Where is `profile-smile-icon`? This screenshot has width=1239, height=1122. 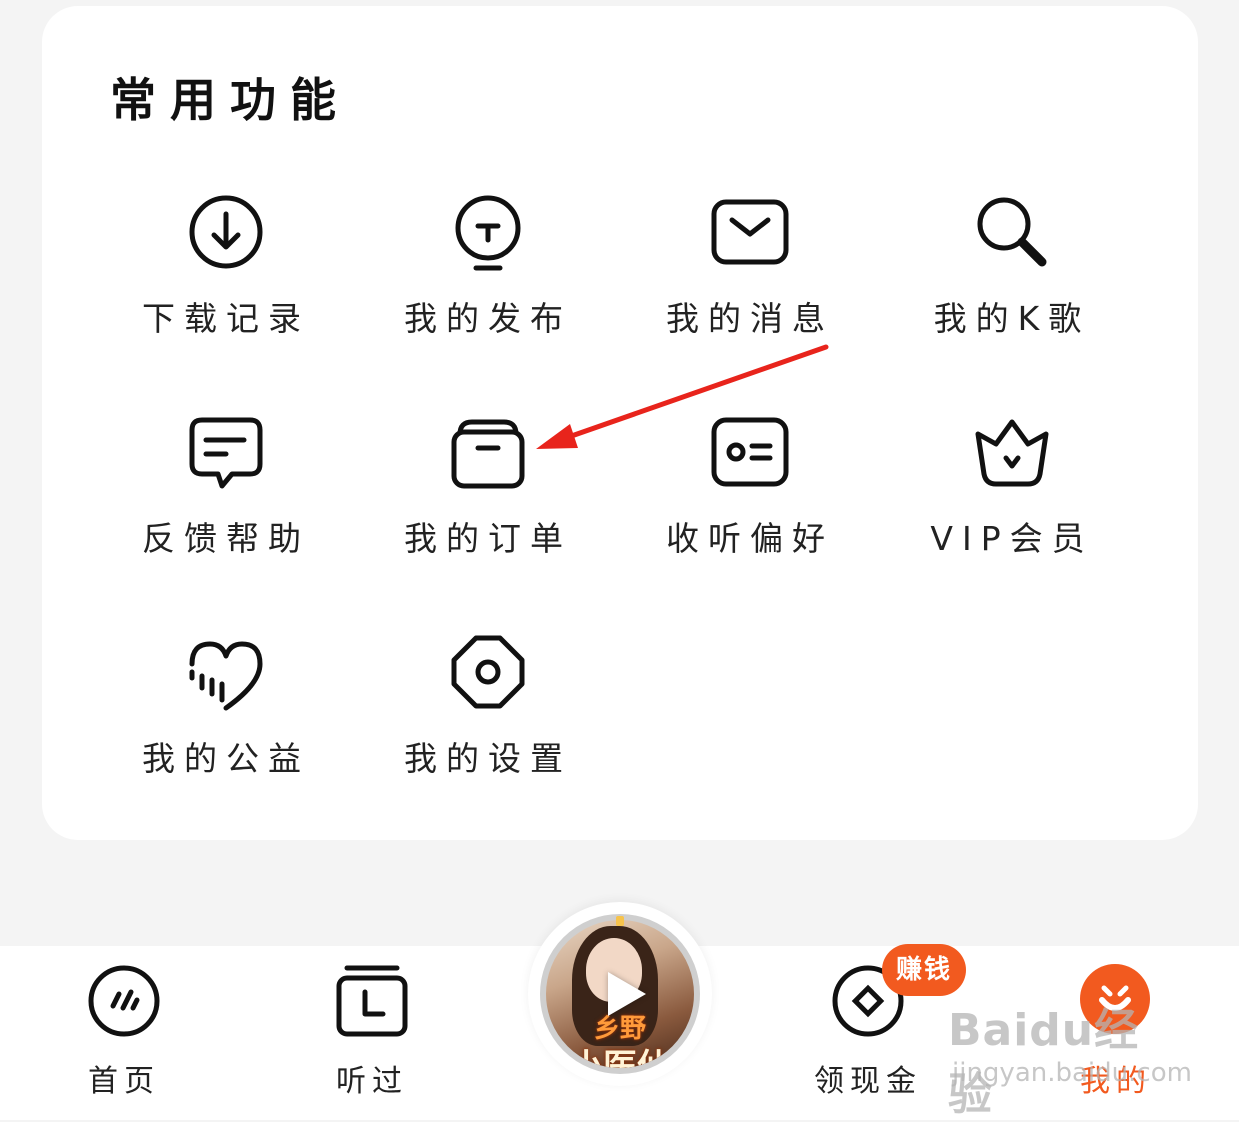
profile-smile-icon is located at coordinates (1115, 999).